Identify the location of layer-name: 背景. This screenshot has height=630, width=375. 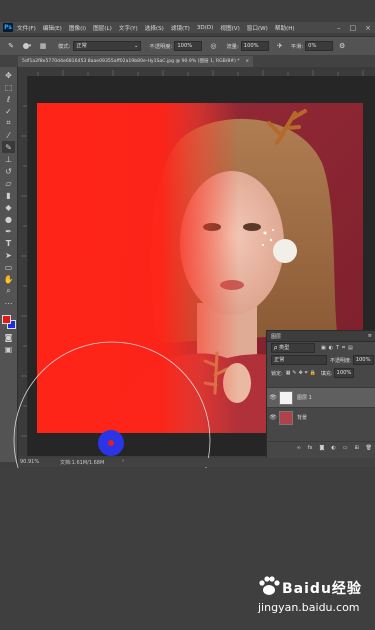
(302, 418).